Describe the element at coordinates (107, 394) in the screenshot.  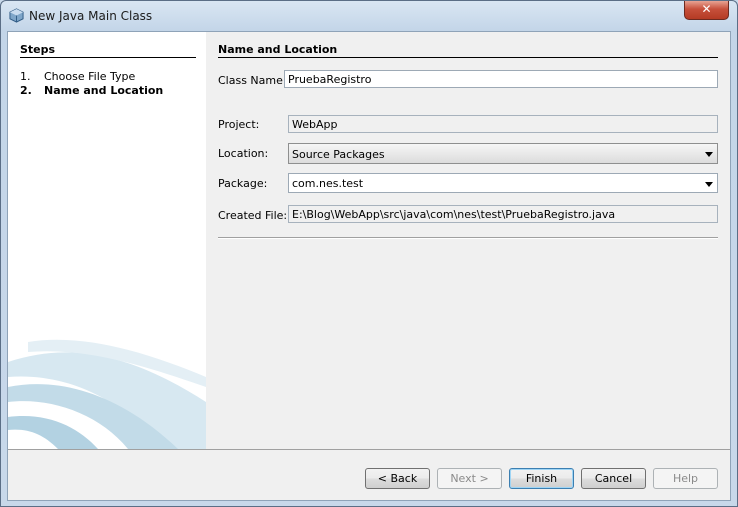
I see `decorative-swoosh` at that location.